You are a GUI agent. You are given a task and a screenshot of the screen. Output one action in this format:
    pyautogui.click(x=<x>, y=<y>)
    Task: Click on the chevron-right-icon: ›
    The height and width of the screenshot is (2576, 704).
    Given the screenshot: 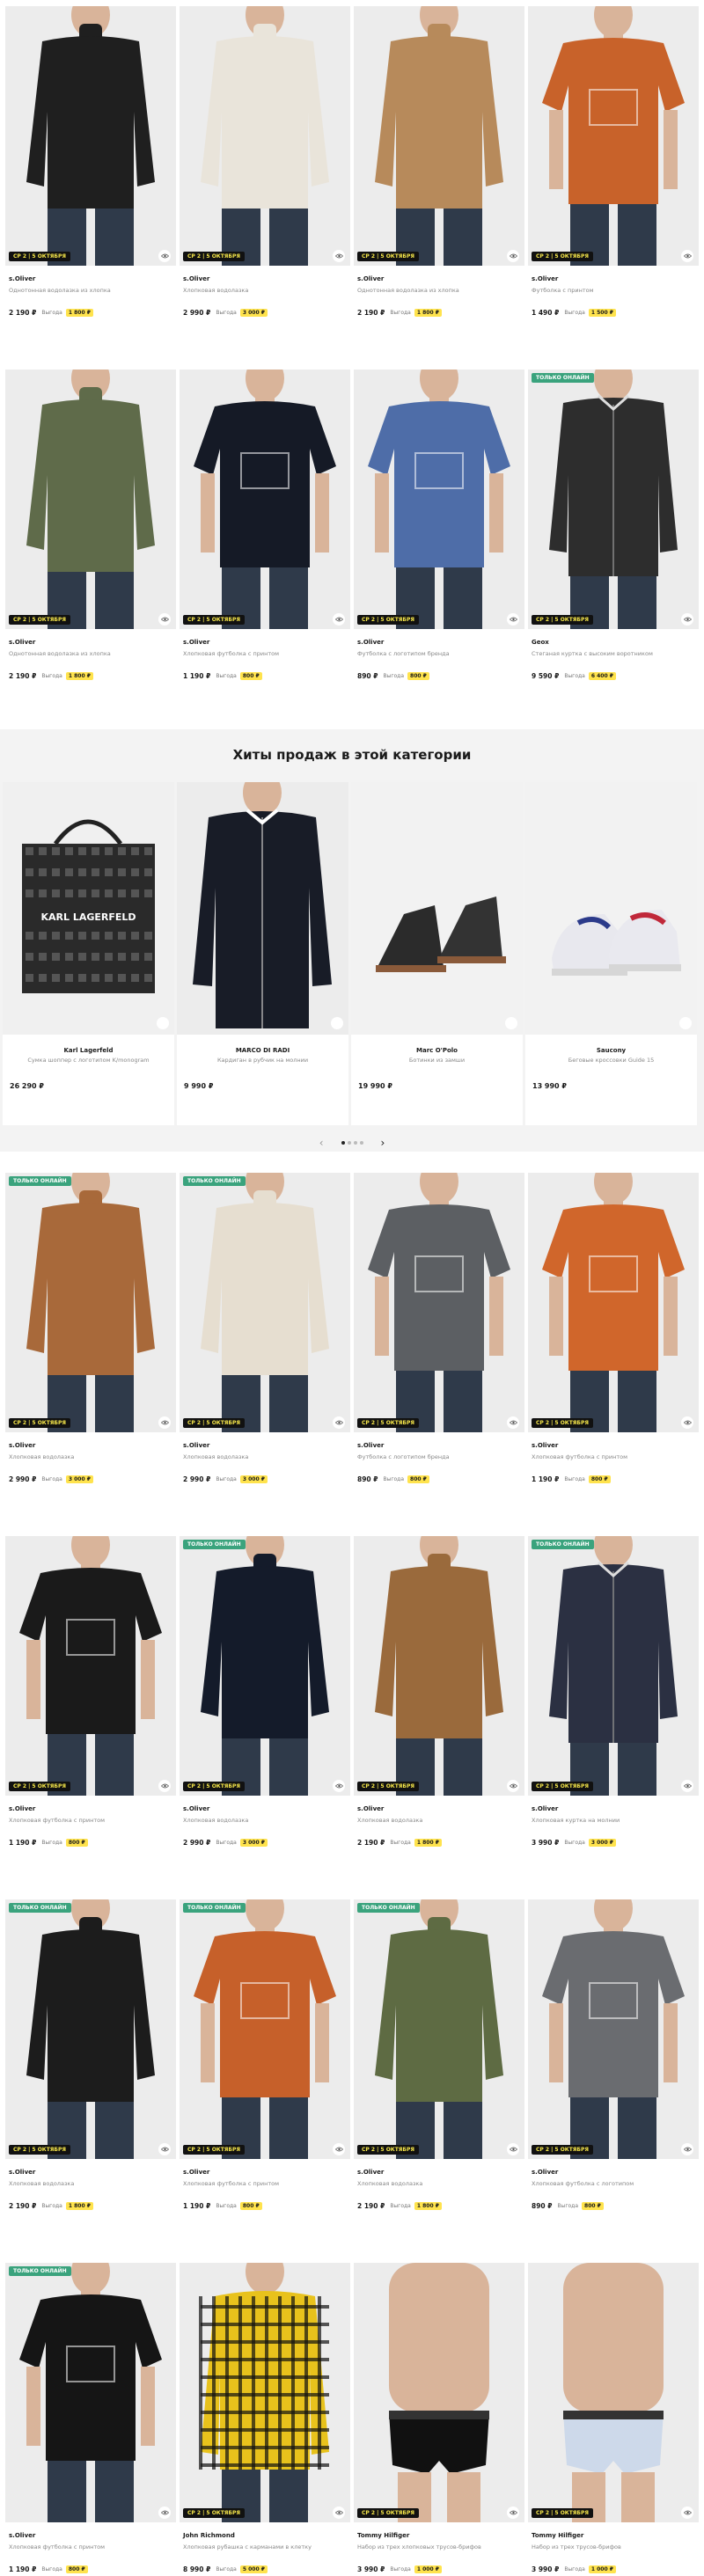 What is the action you would take?
    pyautogui.click(x=383, y=1143)
    